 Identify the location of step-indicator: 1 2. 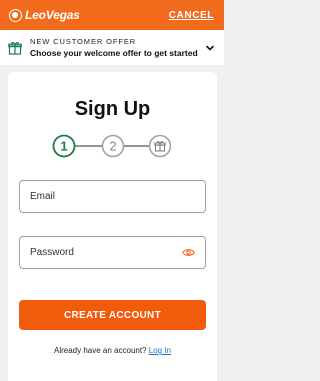
(112, 146).